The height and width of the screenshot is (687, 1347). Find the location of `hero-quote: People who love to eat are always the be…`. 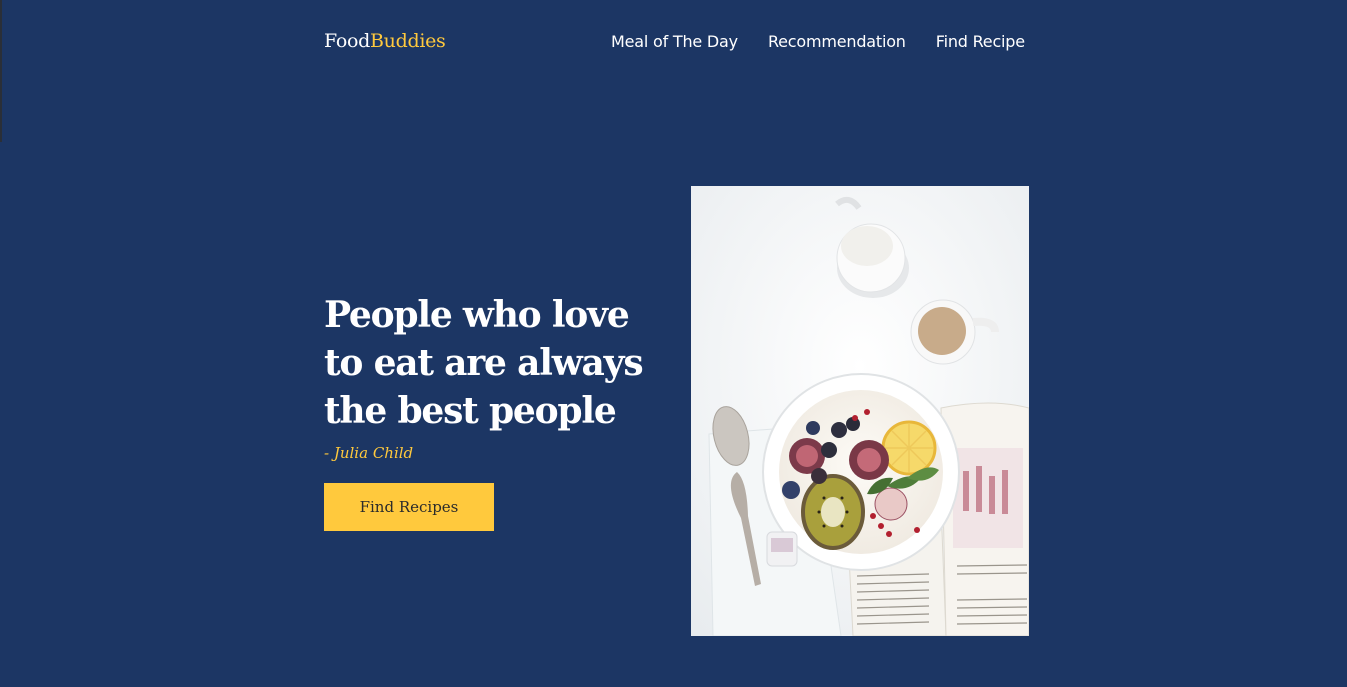

hero-quote: People who love to eat are always the be… is located at coordinates (494, 363).